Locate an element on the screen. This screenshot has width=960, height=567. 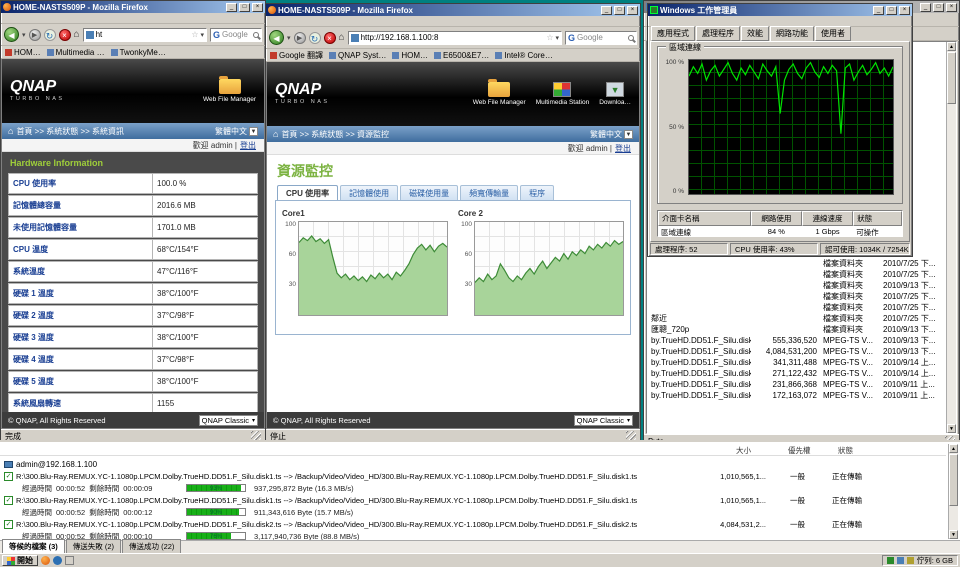
search-icon is located at coordinates (631, 37).